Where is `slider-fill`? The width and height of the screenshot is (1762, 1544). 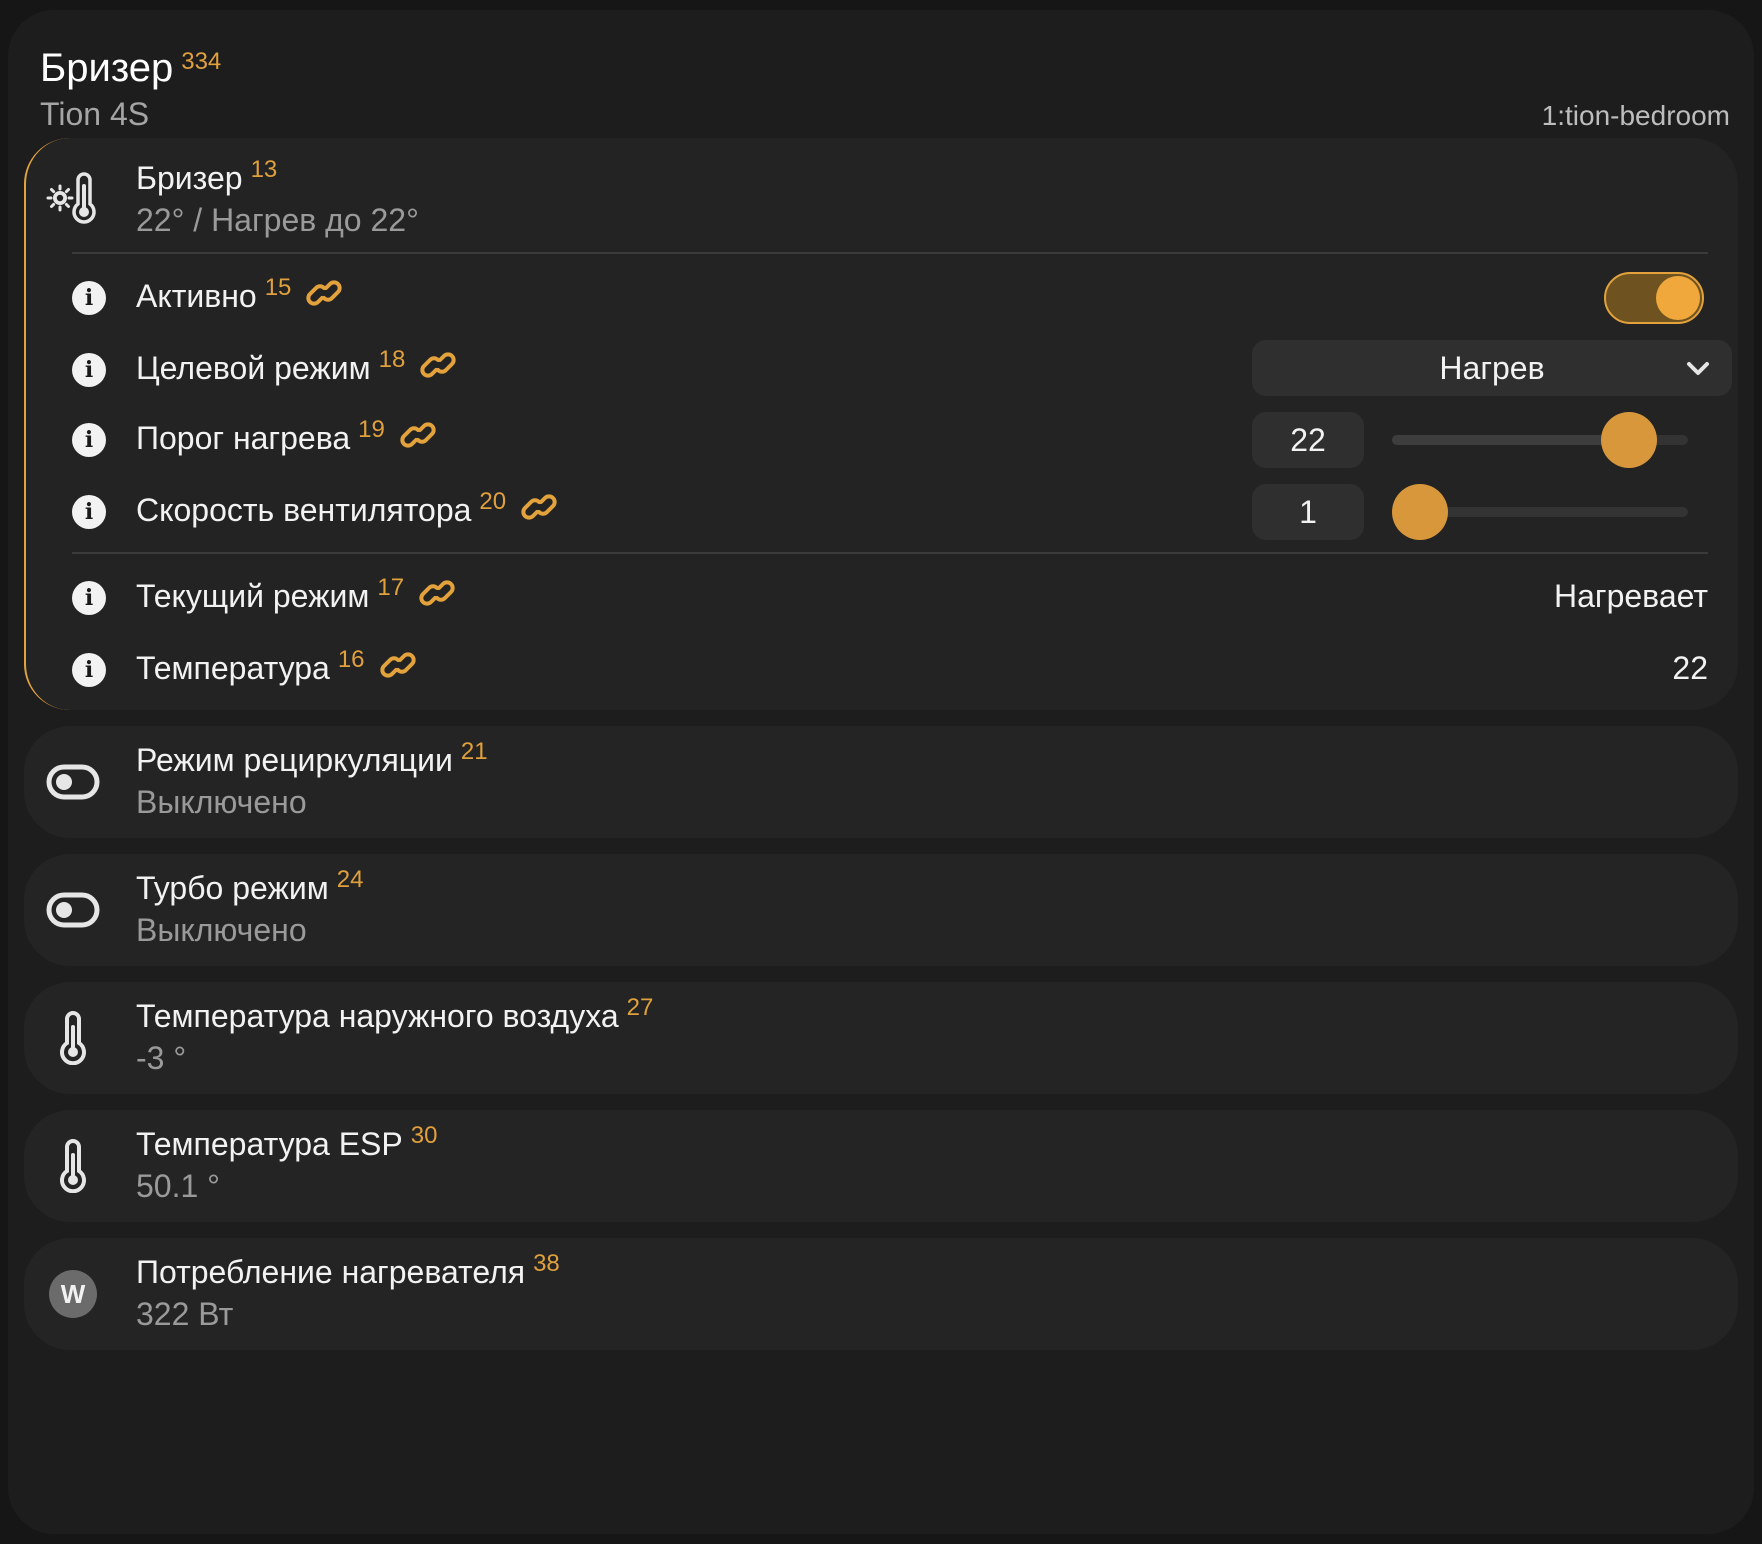
slider-fill is located at coordinates (1510, 440).